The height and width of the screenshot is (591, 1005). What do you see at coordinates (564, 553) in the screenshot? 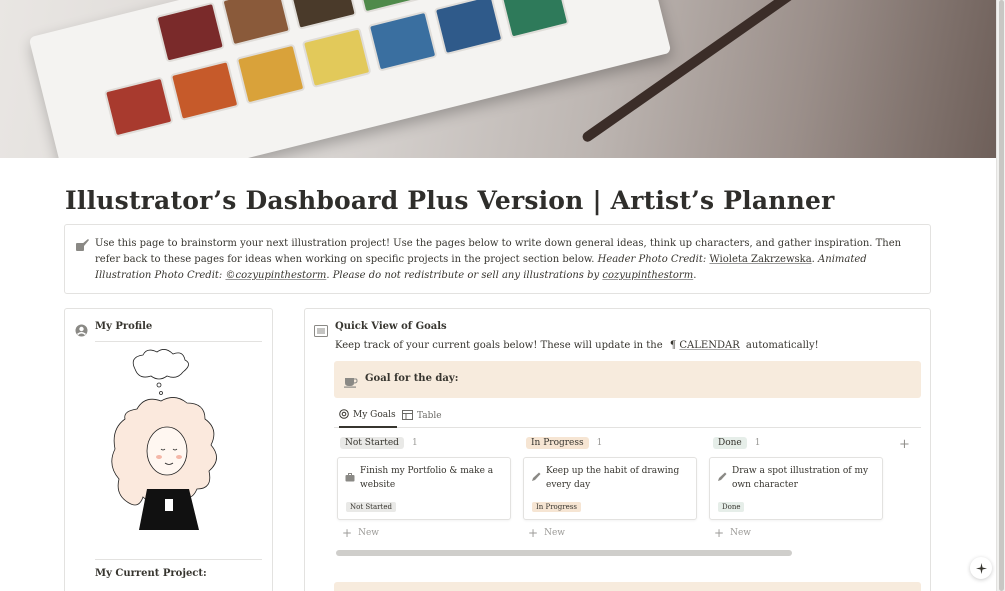
I see `board-scrollbar-thumb` at bounding box center [564, 553].